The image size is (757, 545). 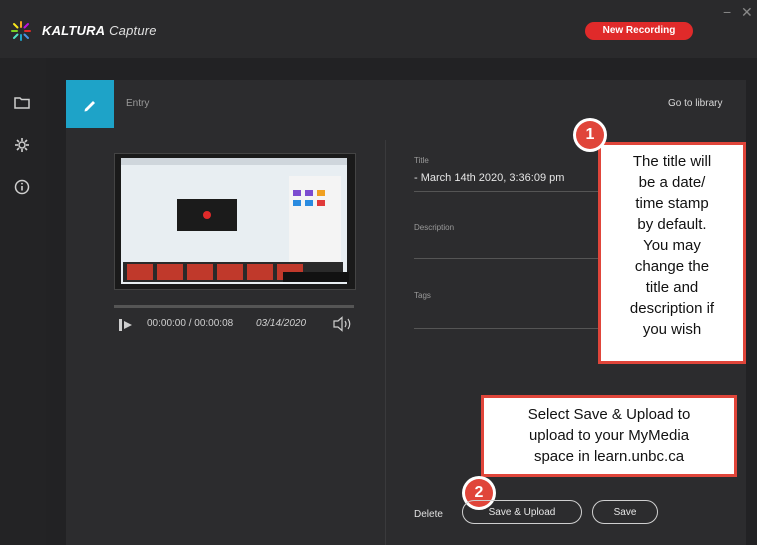 What do you see at coordinates (672, 161) in the screenshot?
I see `callout1-line: The title will` at bounding box center [672, 161].